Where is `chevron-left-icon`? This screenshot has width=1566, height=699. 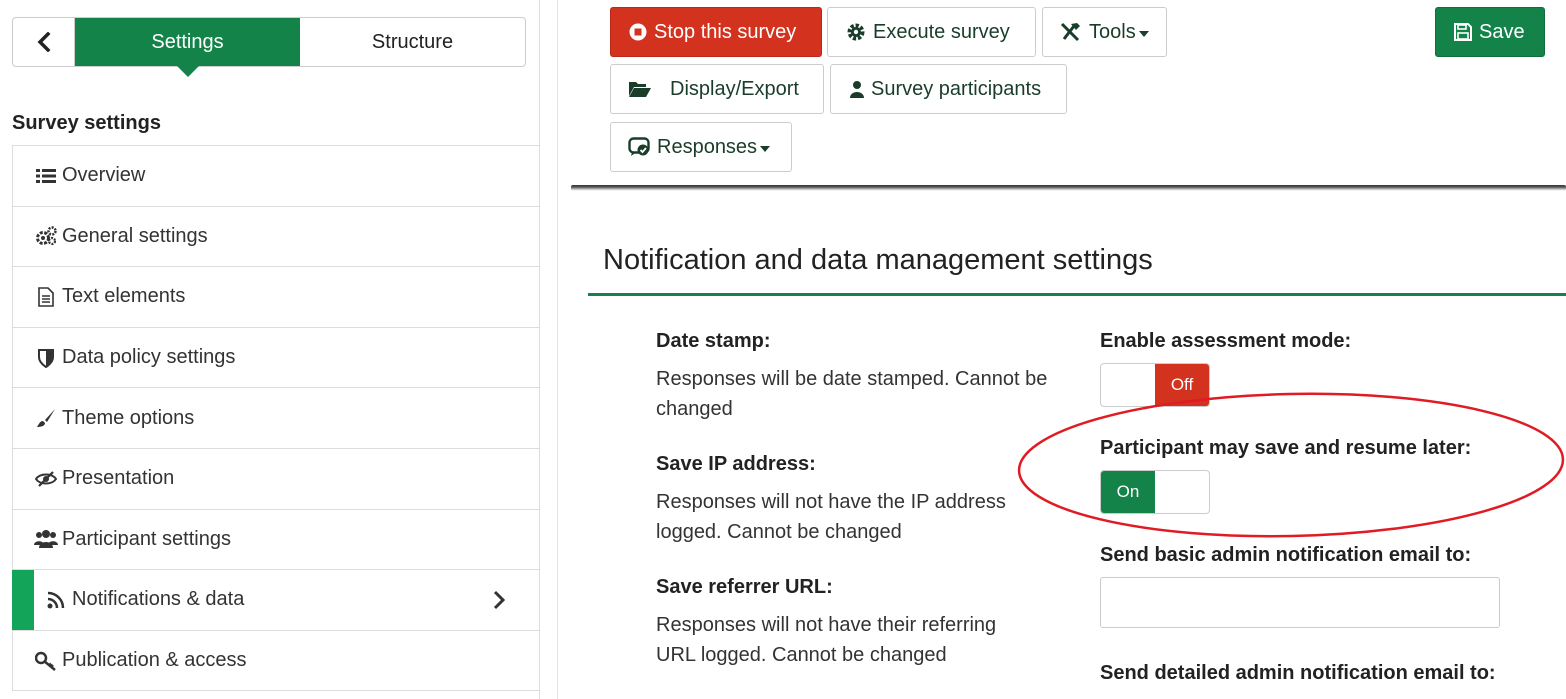
chevron-left-icon is located at coordinates (43, 42).